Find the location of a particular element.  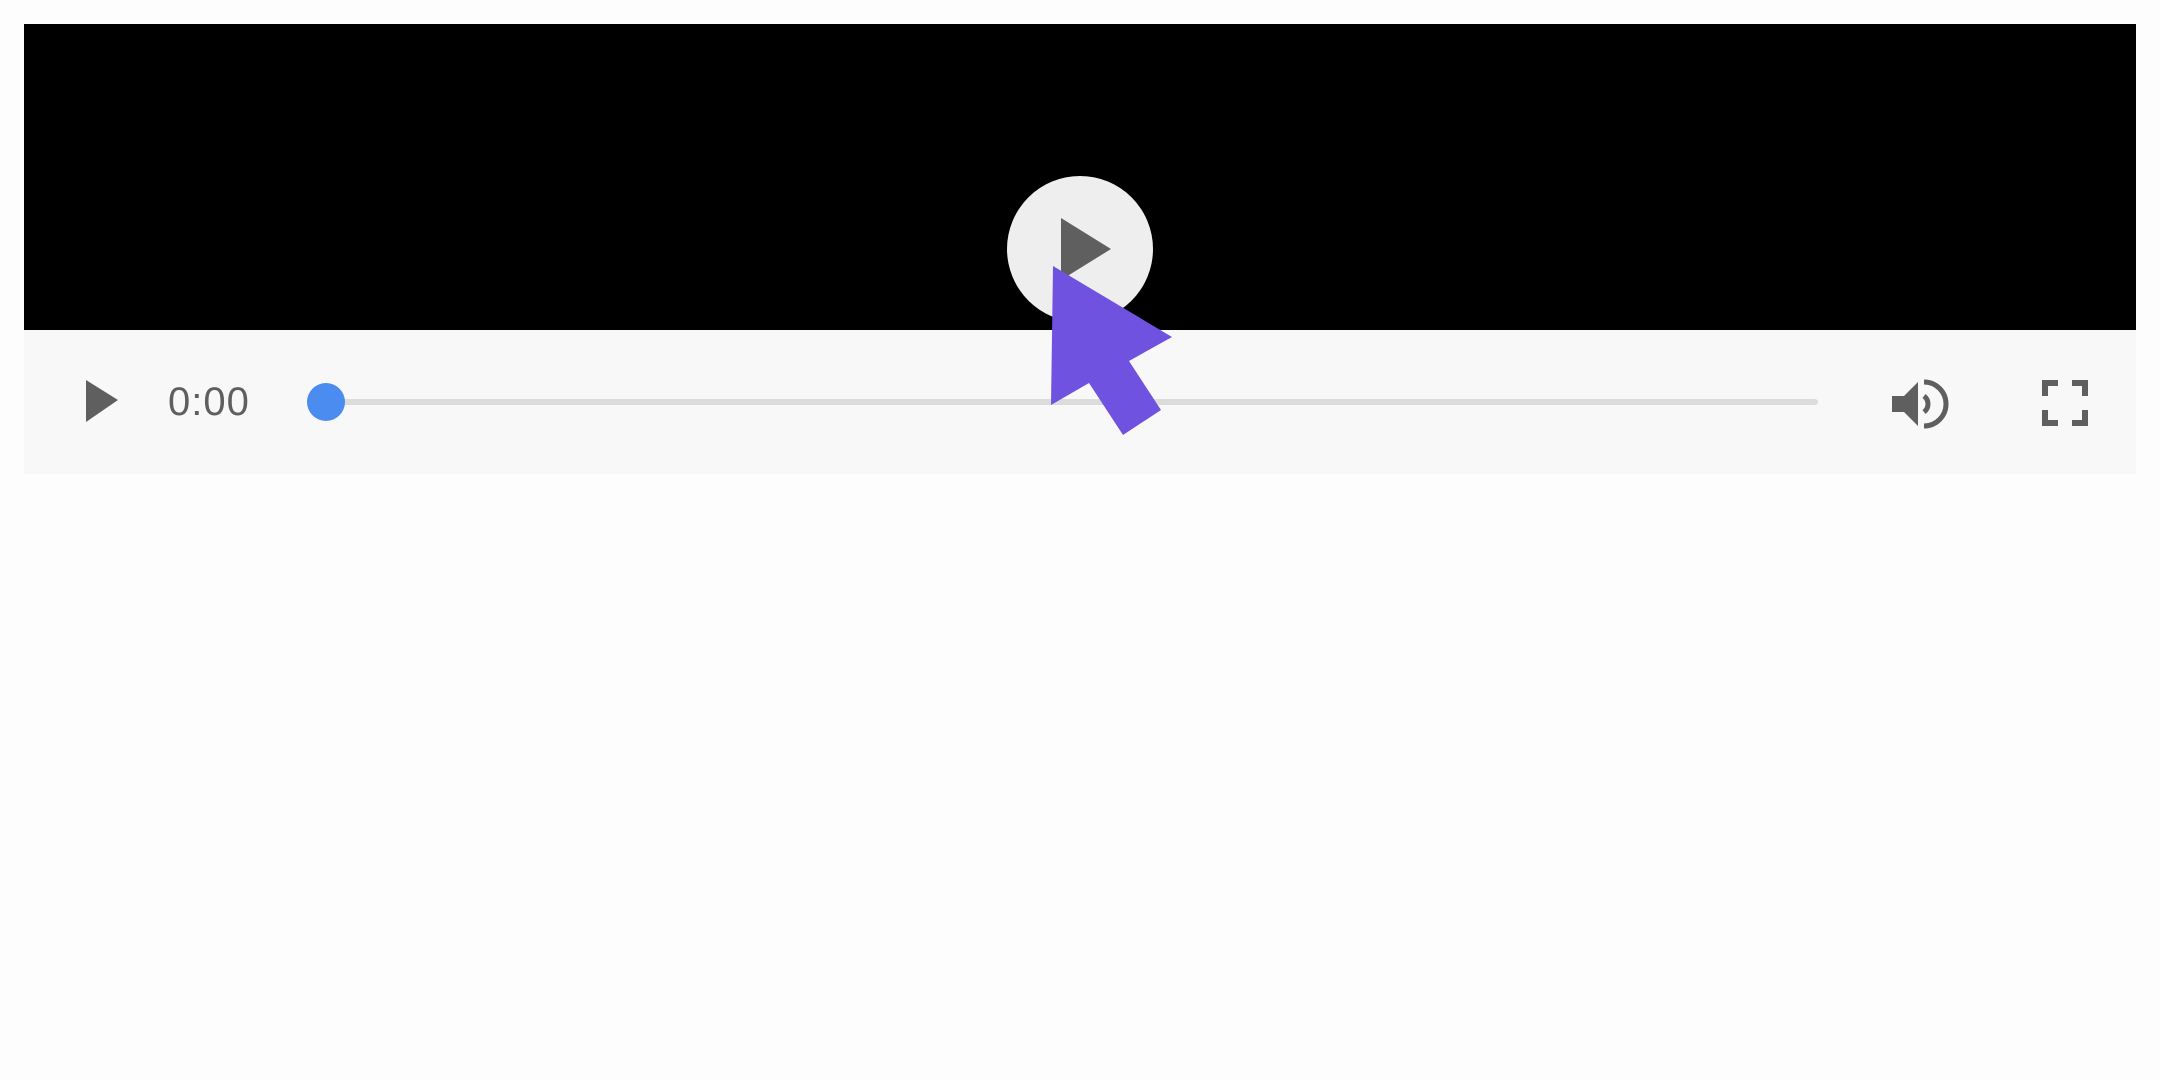

time-display: 0:00 is located at coordinates (209, 402).